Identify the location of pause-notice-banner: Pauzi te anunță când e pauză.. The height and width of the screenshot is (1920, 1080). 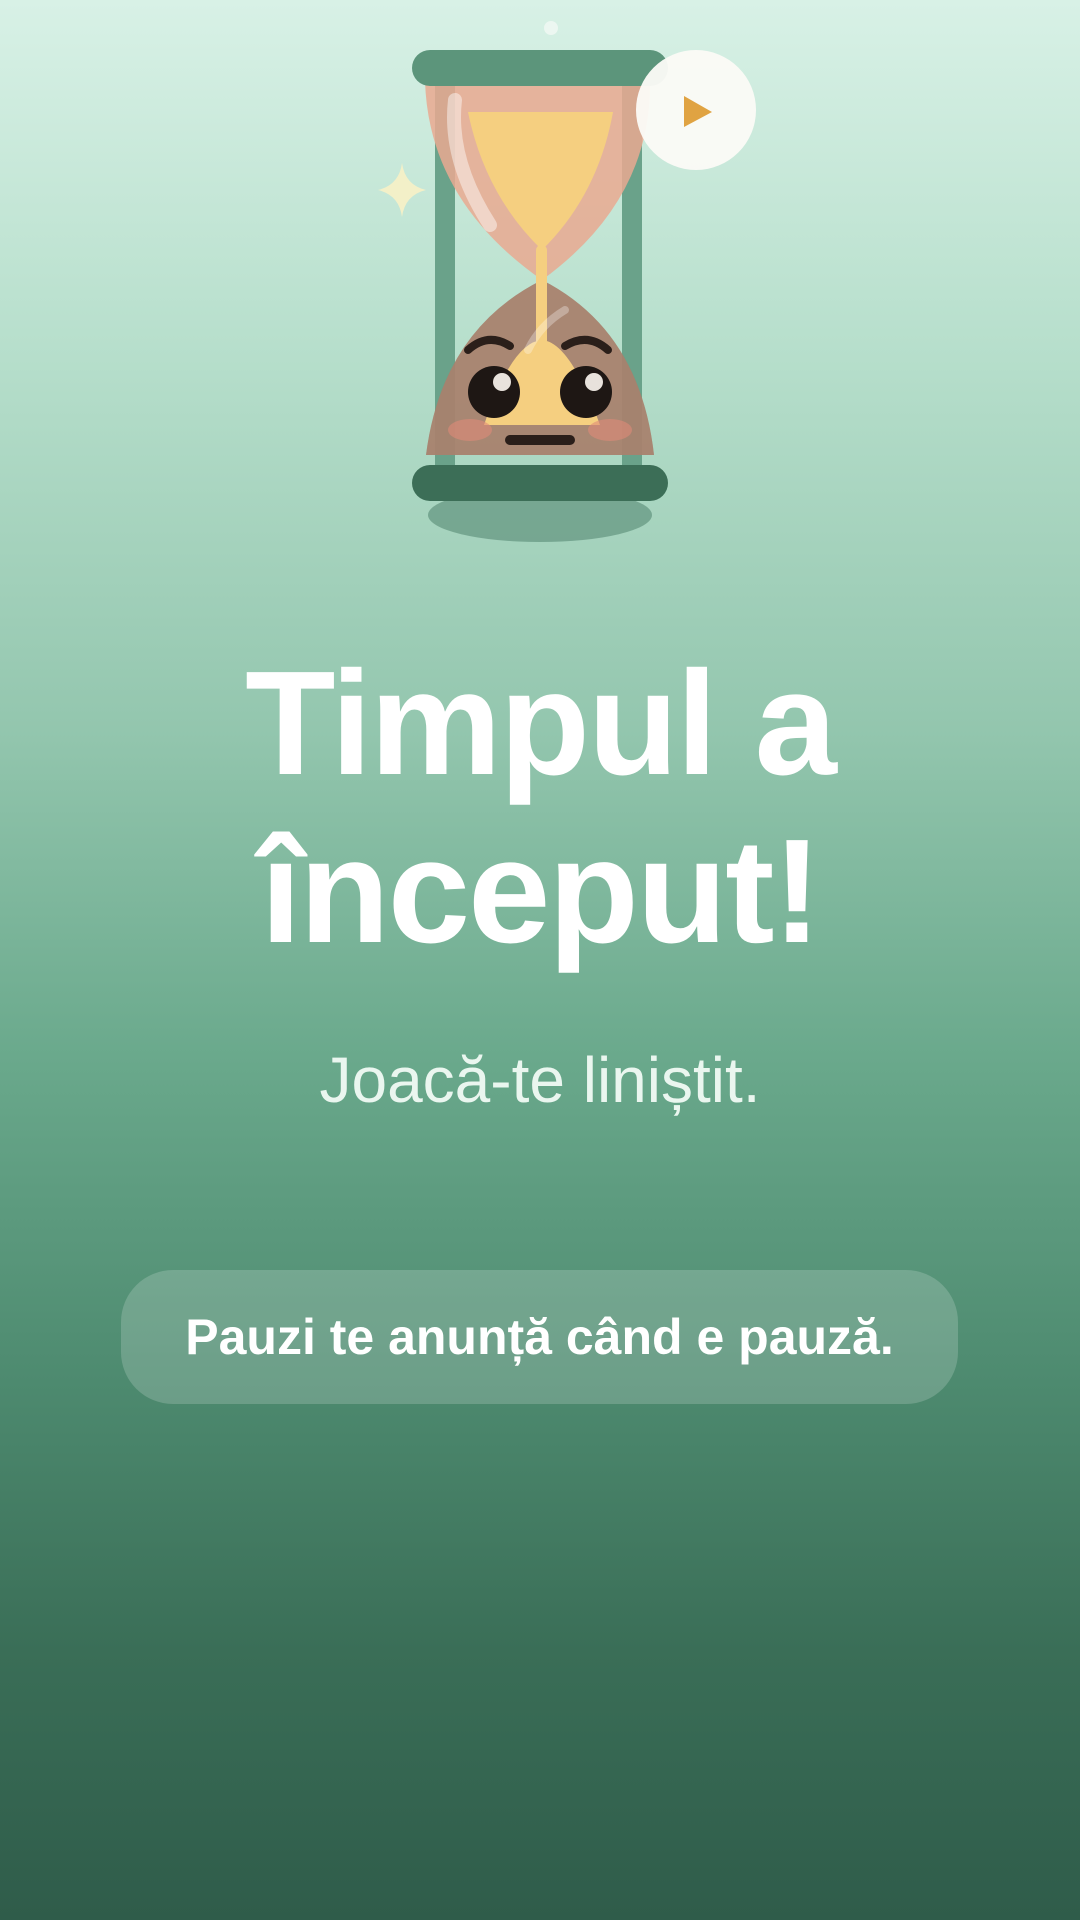
(539, 1337).